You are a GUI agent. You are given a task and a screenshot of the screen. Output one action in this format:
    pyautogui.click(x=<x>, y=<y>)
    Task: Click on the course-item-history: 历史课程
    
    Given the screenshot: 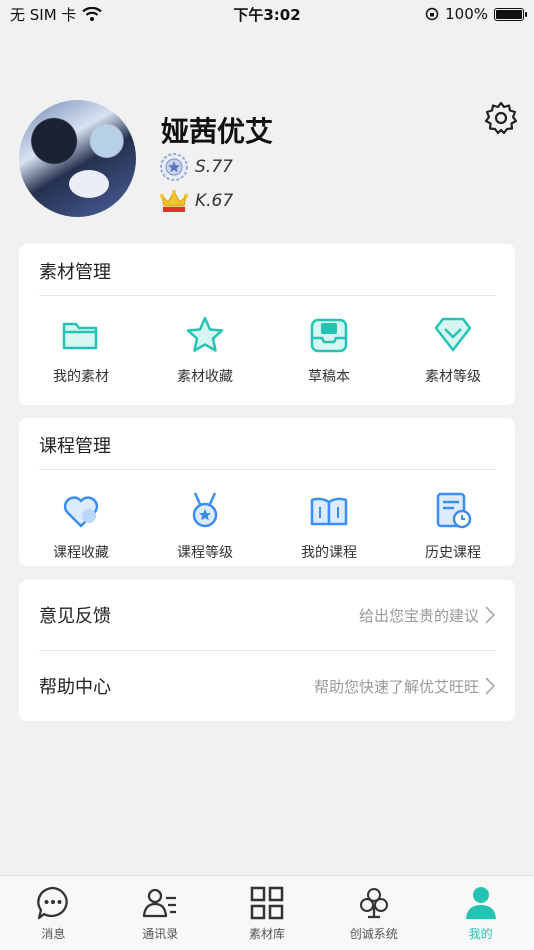 What is the action you would take?
    pyautogui.click(x=453, y=526)
    